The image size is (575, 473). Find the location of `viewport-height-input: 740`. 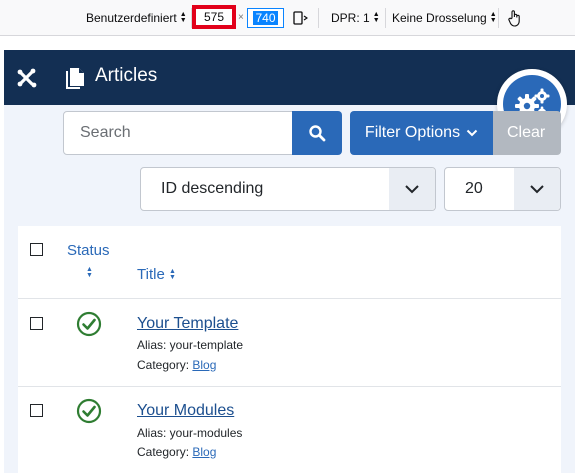

viewport-height-input: 740 is located at coordinates (265, 18).